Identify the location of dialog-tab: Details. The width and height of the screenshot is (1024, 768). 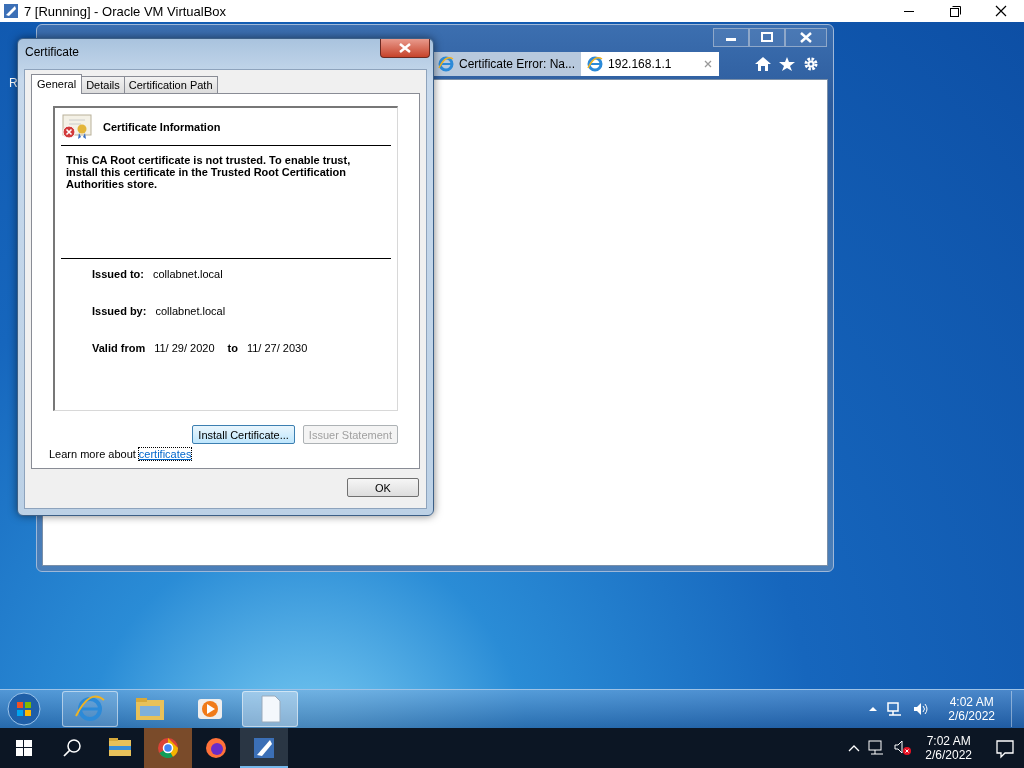
(103, 84).